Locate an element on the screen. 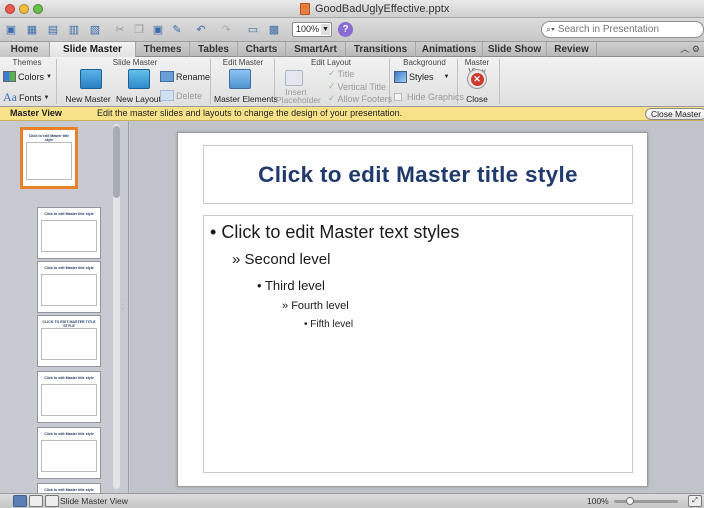 Image resolution: width=704 pixels, height=508 pixels. template-gallery-icon: ▦ is located at coordinates (32, 29).